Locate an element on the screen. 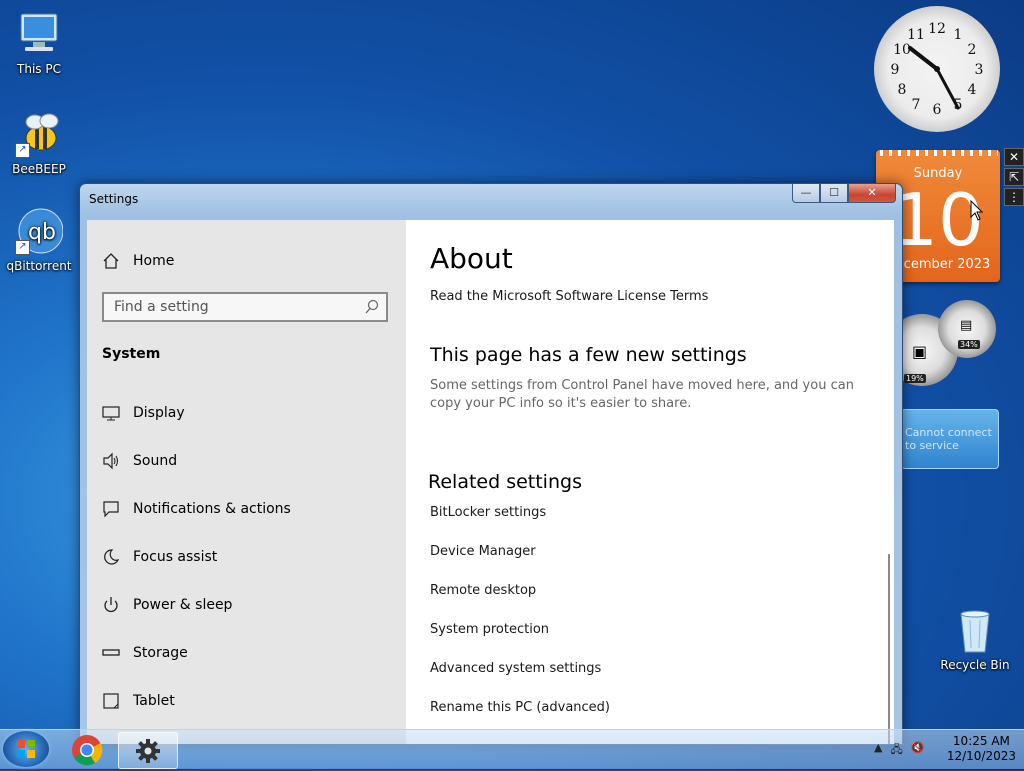 Image resolution: width=1024 pixels, height=771 pixels. nav-item-notifications: Notifications & actions is located at coordinates (196, 509).